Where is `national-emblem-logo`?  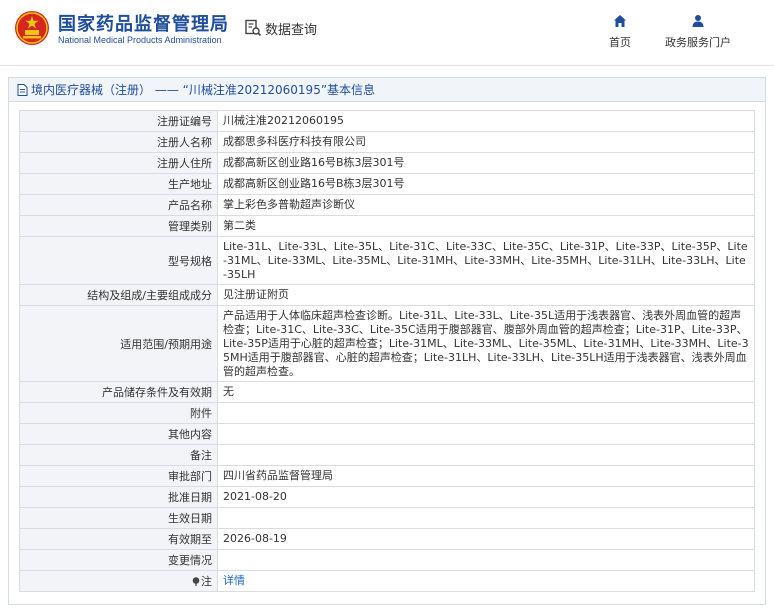 national-emblem-logo is located at coordinates (32, 28).